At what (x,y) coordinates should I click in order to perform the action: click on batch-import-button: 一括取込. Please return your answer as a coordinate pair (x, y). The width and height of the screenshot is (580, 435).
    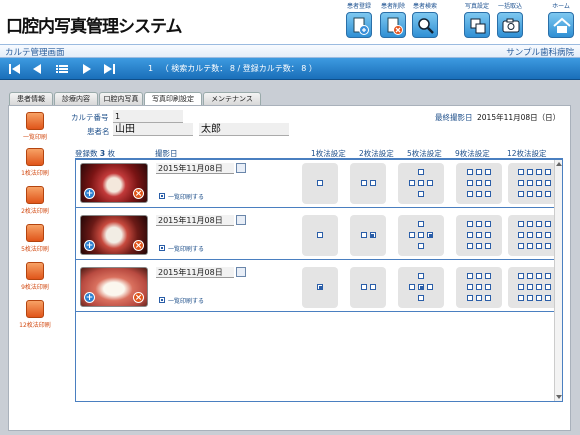
    Looking at the image, I should click on (510, 20).